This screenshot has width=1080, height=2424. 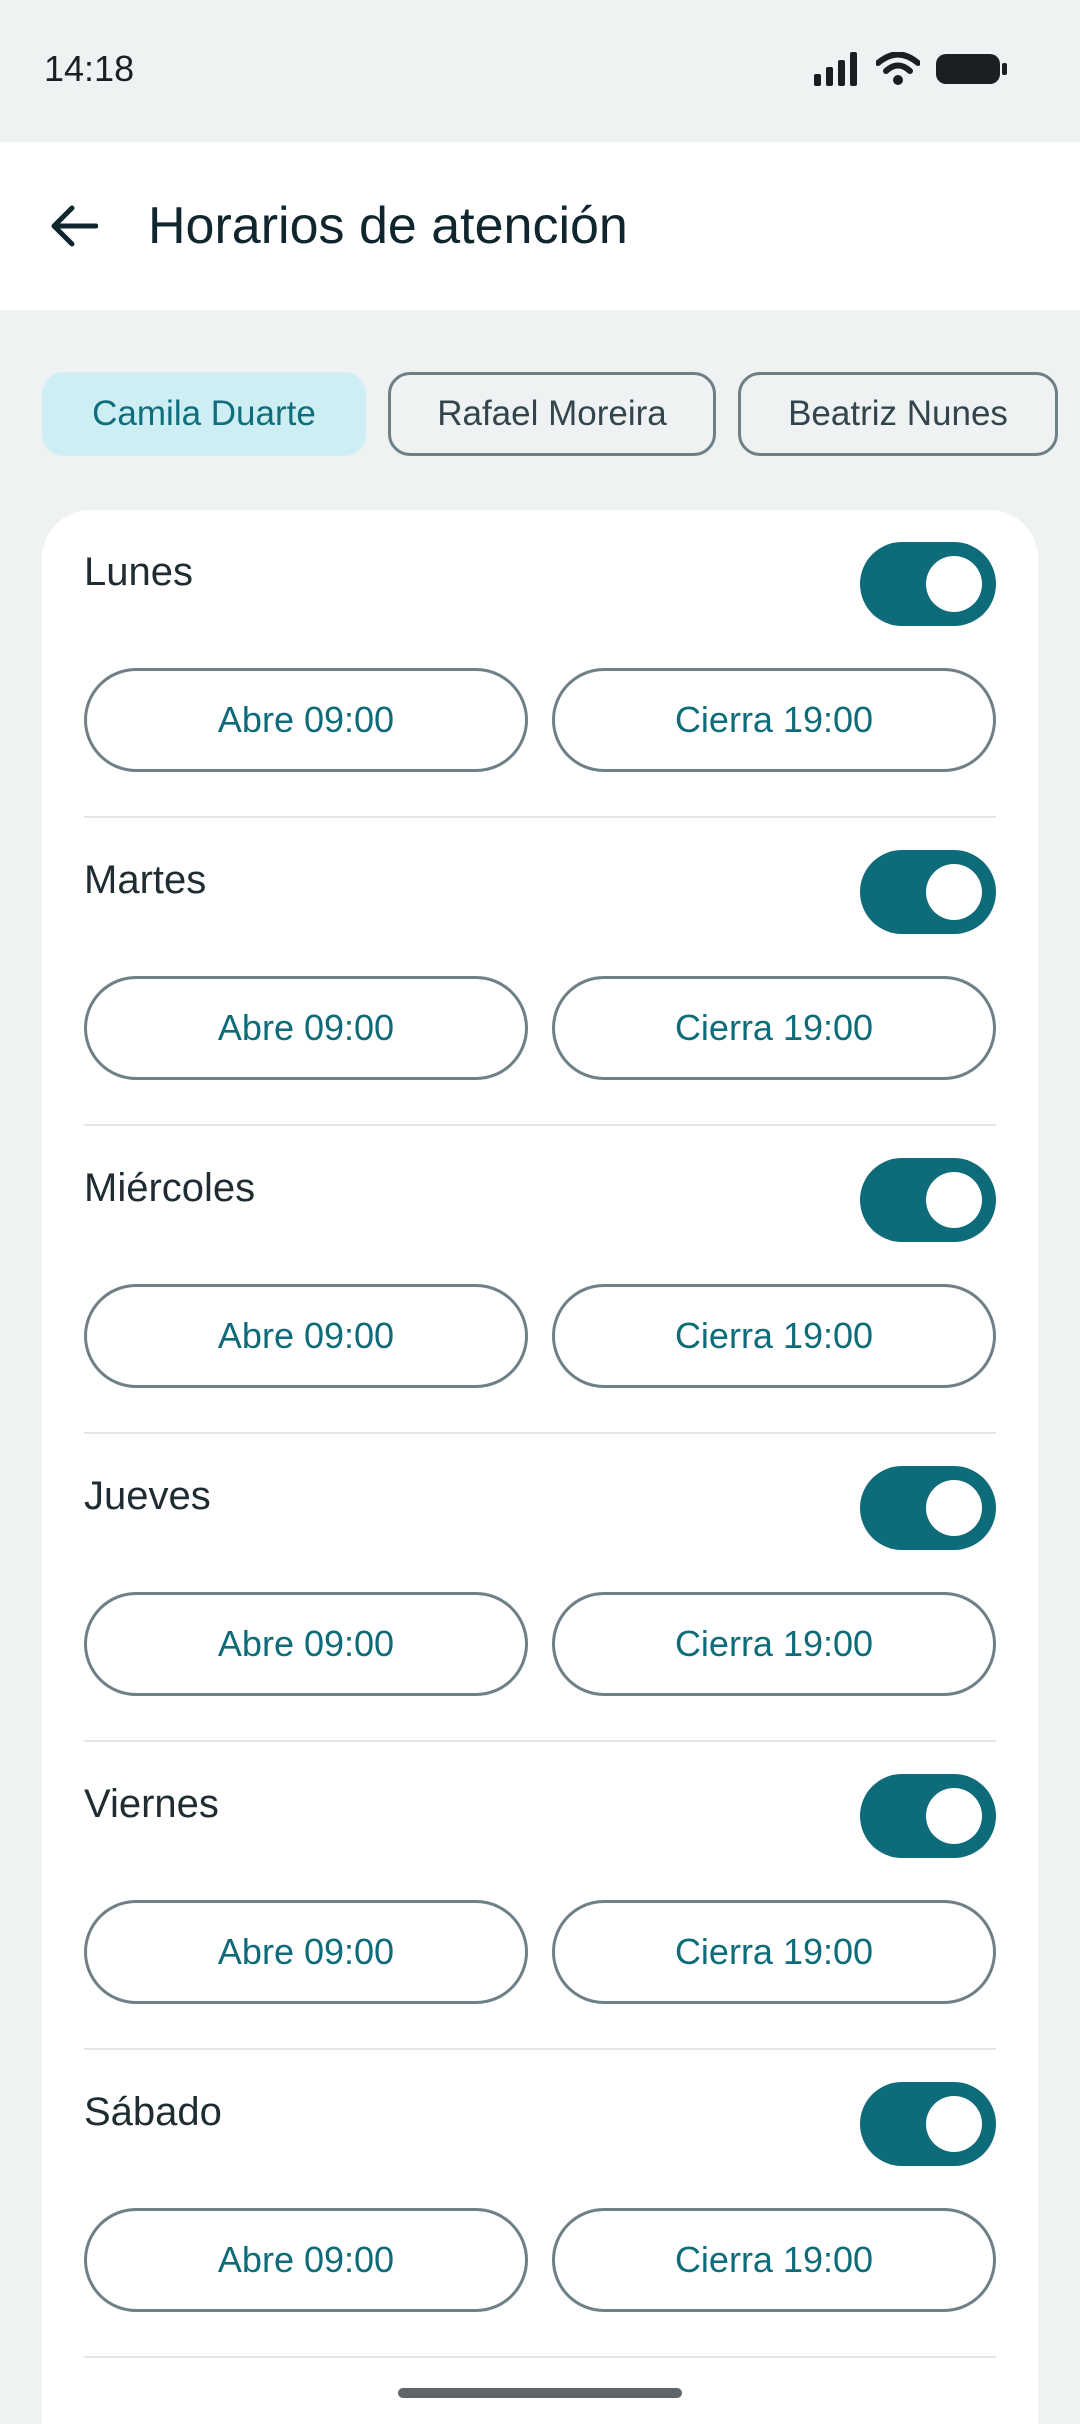 What do you see at coordinates (147, 1496) in the screenshot?
I see `day-name: Jueves` at bounding box center [147, 1496].